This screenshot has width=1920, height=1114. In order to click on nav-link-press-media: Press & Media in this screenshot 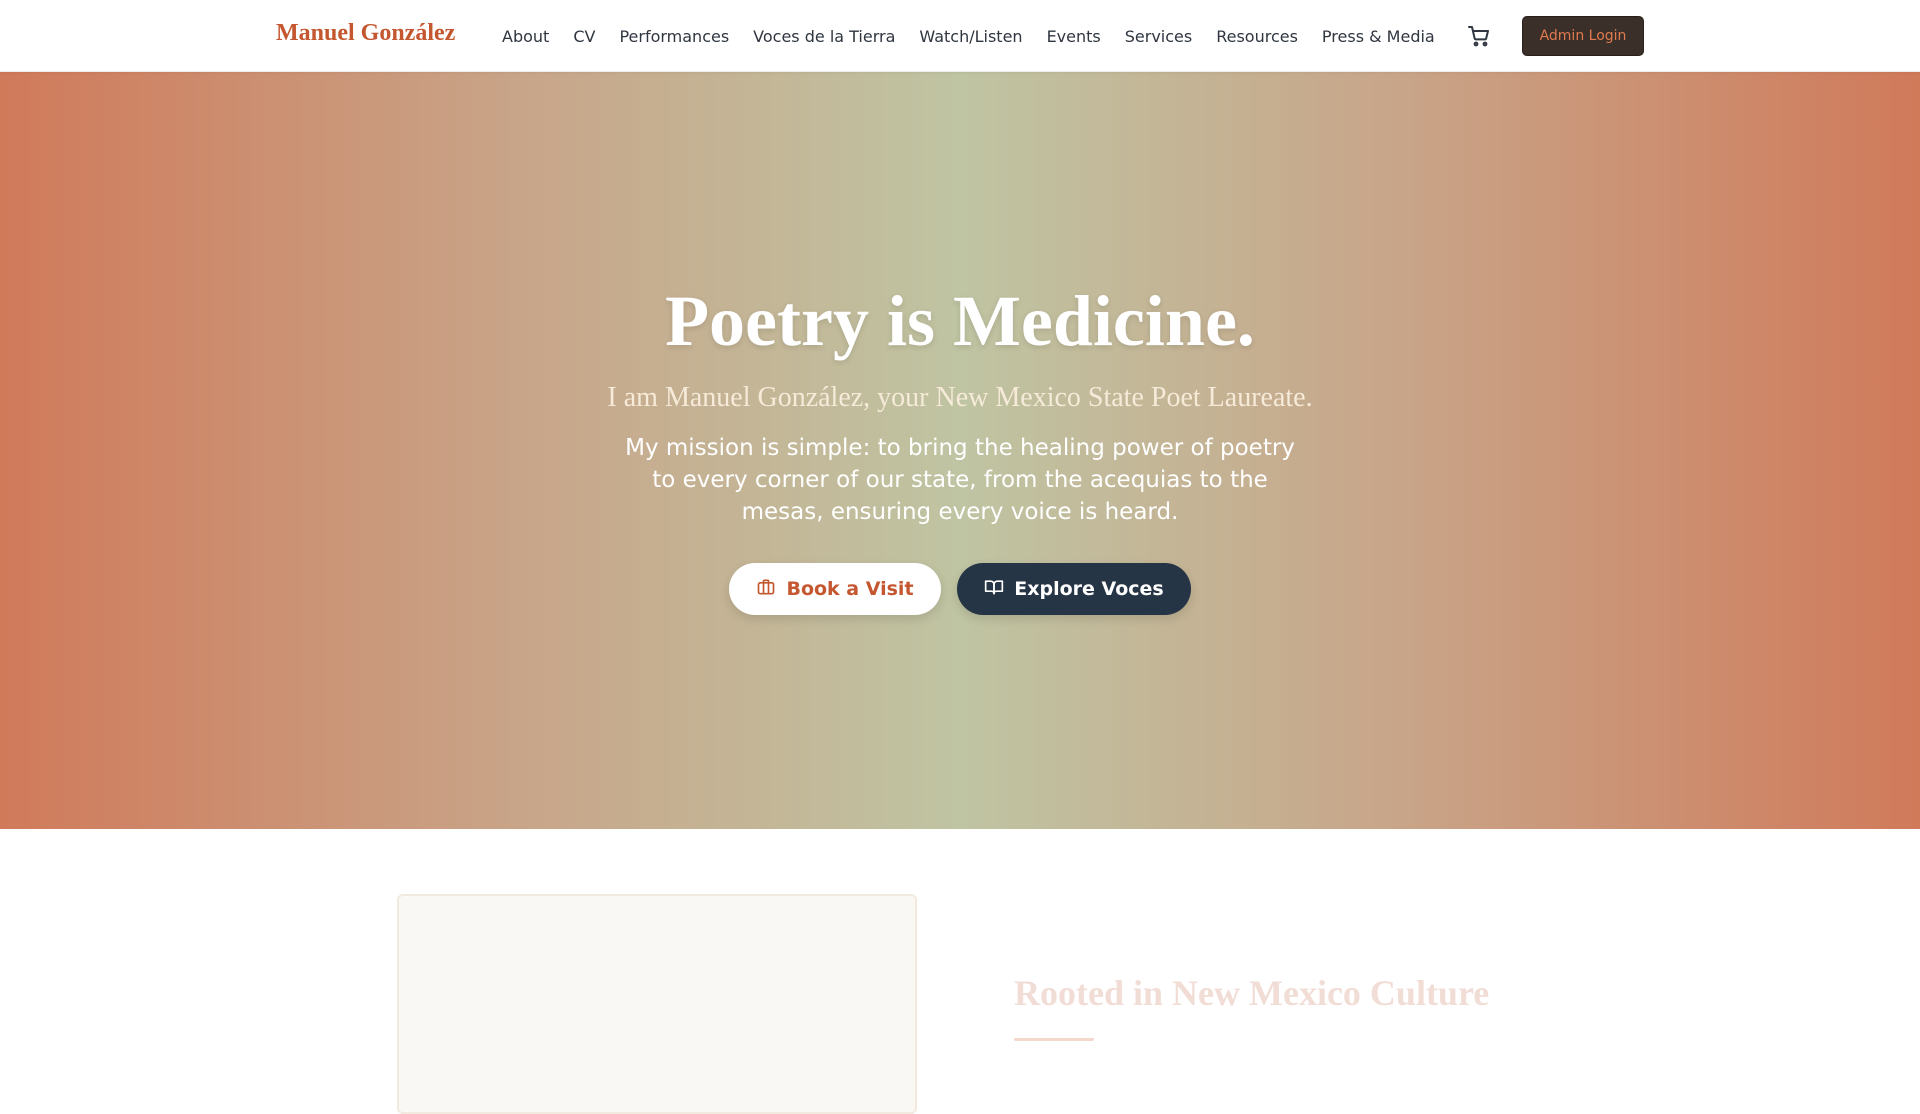, I will do `click(1378, 36)`.